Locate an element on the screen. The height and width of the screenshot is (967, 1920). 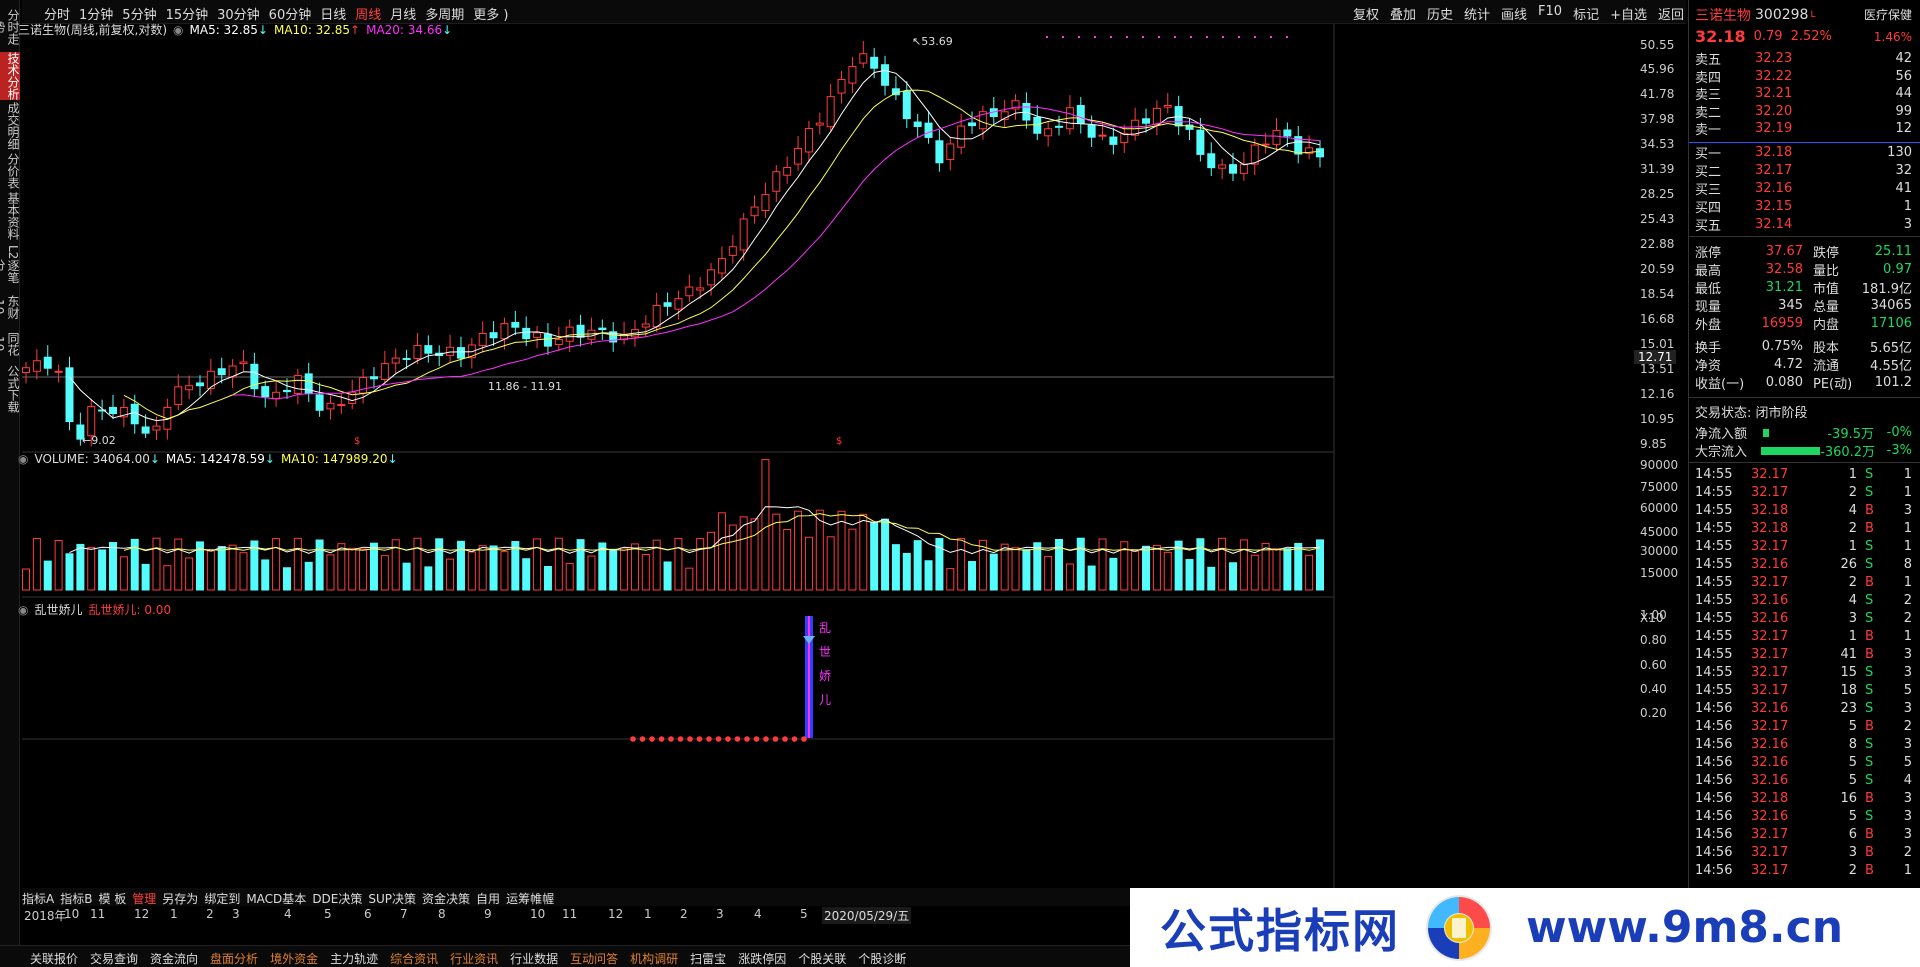
left-tab-5: L2逐笔分 is located at coordinates (10, 264).